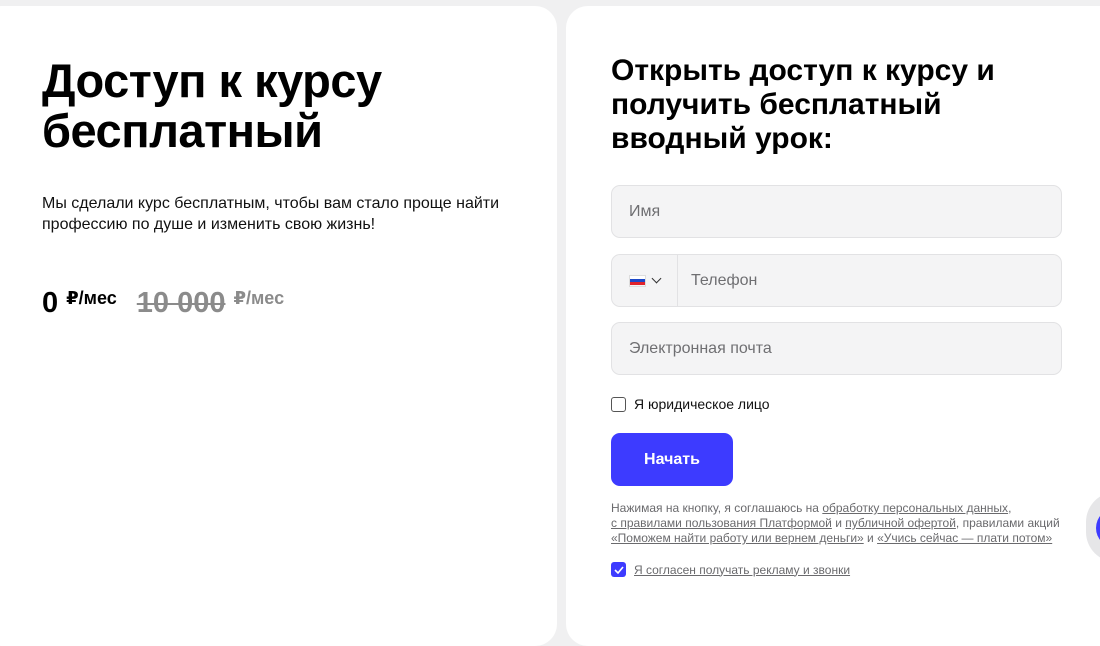 The image size is (1100, 646). What do you see at coordinates (1007, 523) in the screenshot?
I see `legal-text: , правилами акций` at bounding box center [1007, 523].